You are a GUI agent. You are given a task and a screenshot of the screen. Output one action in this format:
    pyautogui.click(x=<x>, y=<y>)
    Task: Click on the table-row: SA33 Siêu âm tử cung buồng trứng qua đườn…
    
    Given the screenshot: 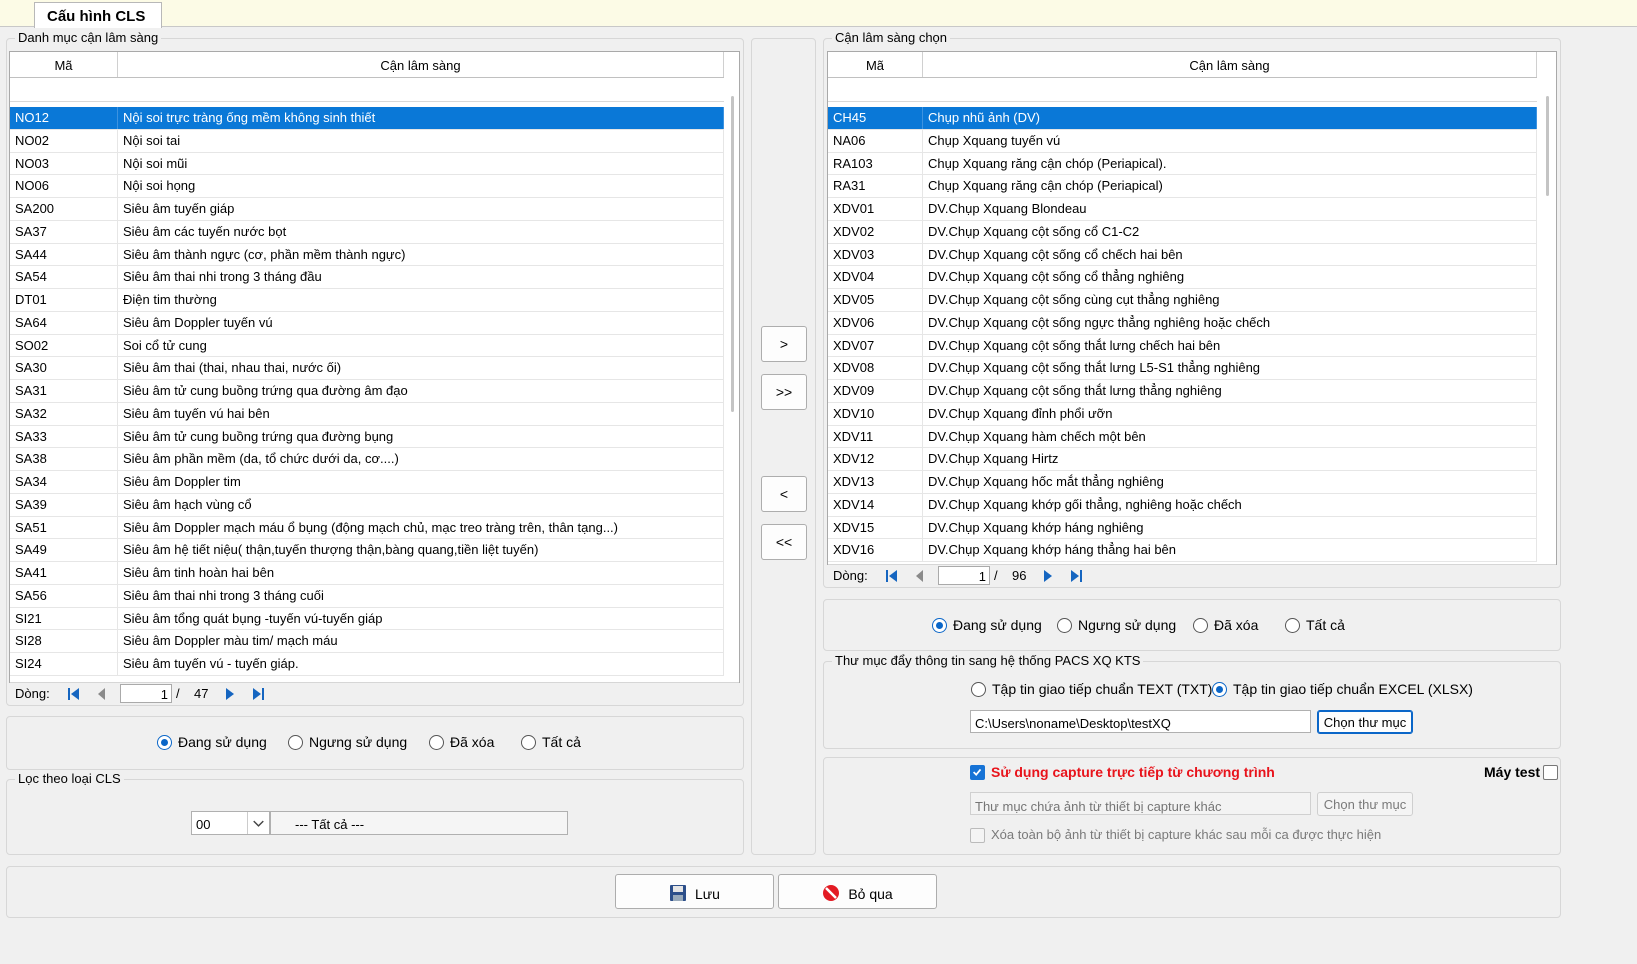 What is the action you would take?
    pyautogui.click(x=367, y=437)
    